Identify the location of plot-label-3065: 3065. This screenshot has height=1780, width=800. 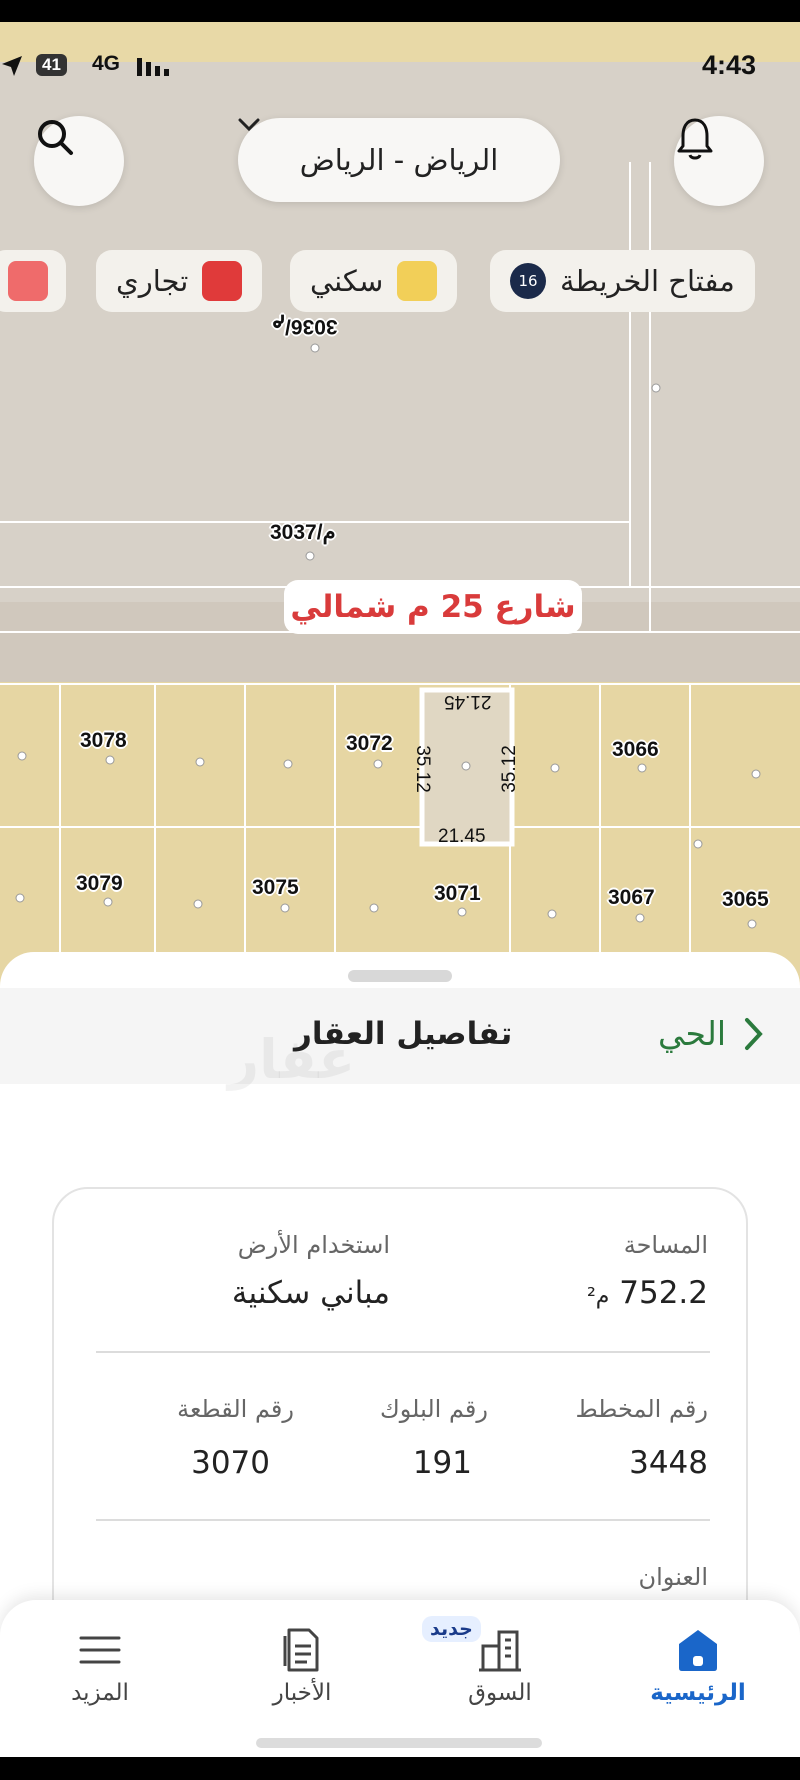
(745, 900).